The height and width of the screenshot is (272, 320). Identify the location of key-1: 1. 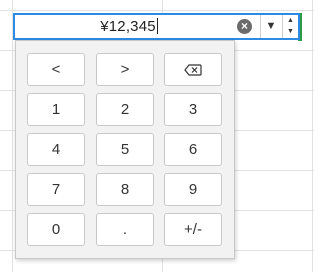
(56, 109).